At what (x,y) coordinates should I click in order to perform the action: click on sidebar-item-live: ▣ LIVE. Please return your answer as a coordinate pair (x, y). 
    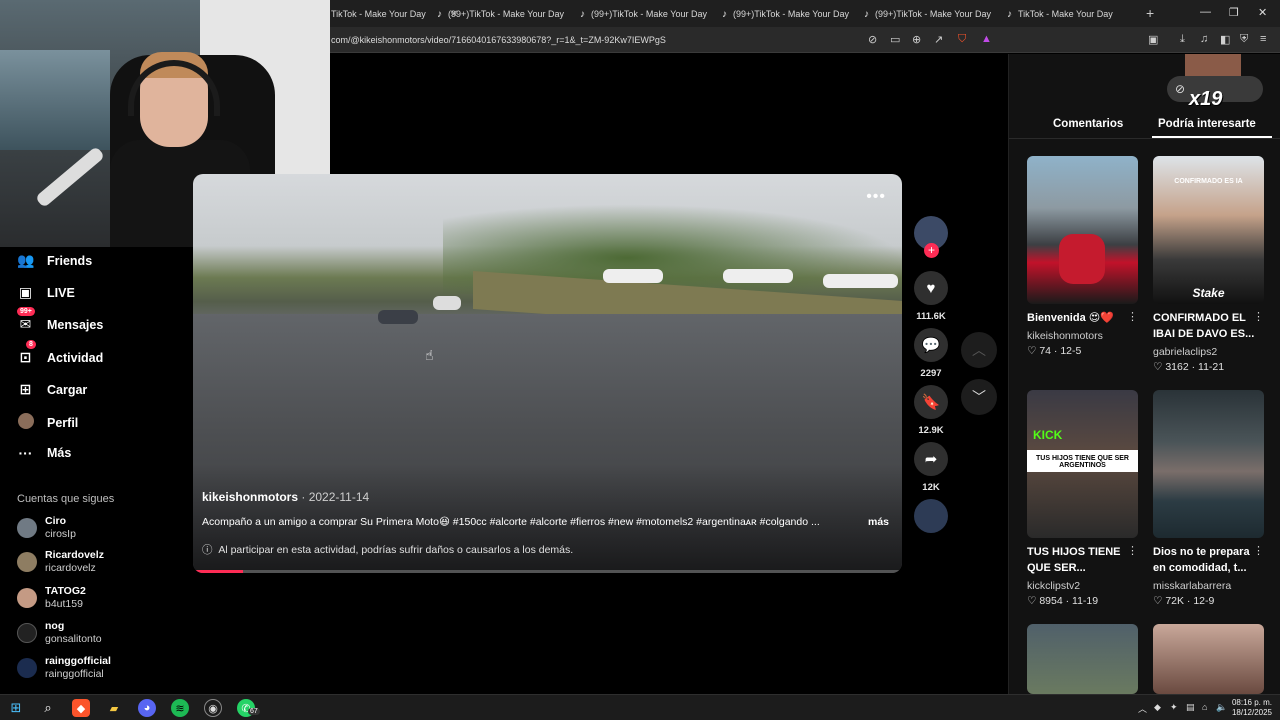
    Looking at the image, I should click on (46, 292).